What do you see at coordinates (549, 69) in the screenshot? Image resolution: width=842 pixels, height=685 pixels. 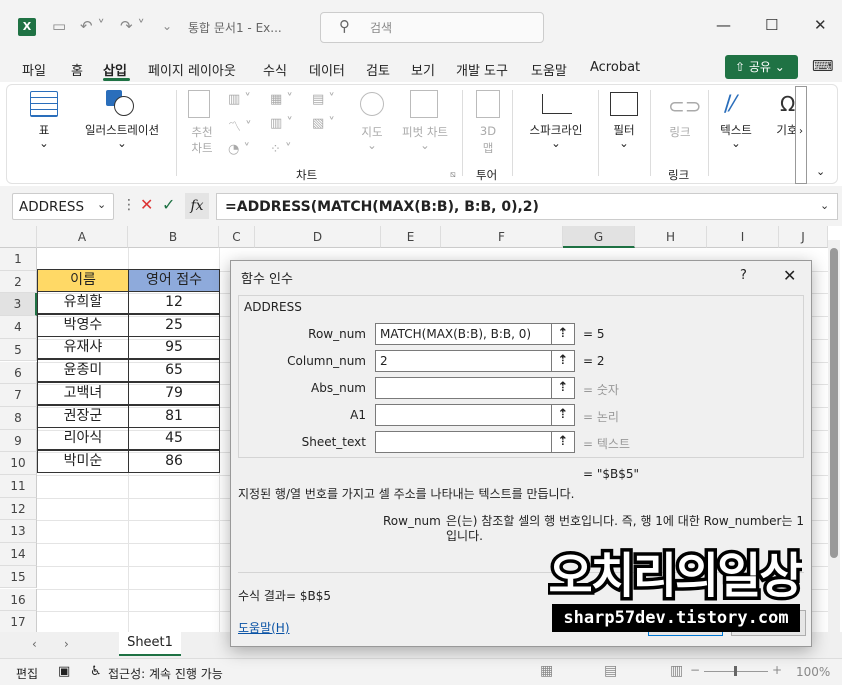 I see `menu-help: 도움말` at bounding box center [549, 69].